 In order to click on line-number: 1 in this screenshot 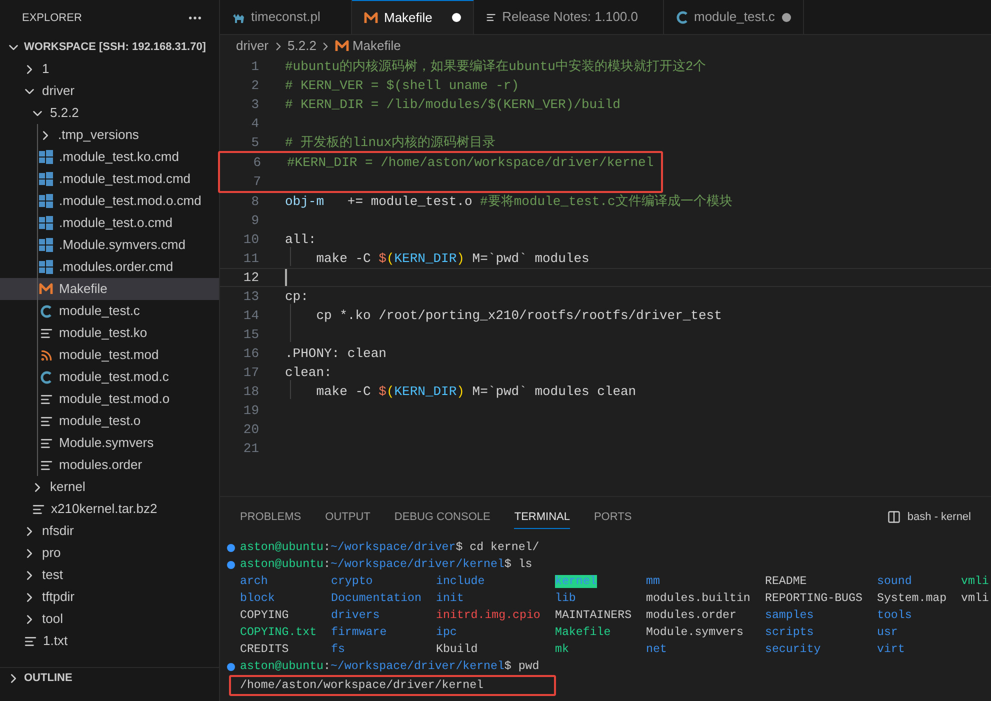, I will do `click(255, 67)`.